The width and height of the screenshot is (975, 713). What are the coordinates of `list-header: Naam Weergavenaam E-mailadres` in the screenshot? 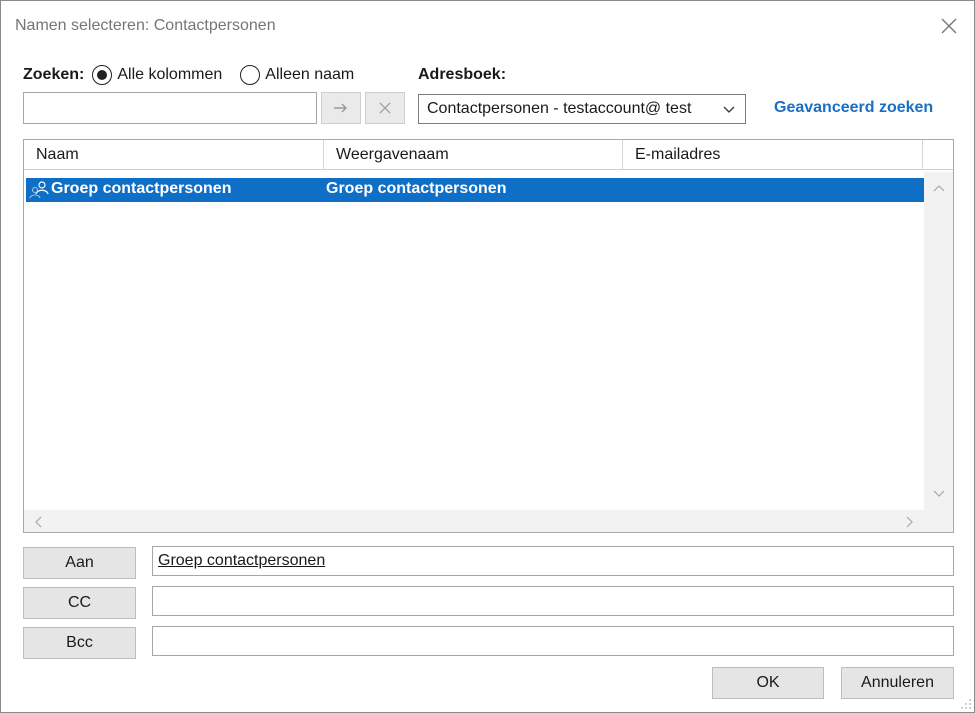 It's located at (488, 155).